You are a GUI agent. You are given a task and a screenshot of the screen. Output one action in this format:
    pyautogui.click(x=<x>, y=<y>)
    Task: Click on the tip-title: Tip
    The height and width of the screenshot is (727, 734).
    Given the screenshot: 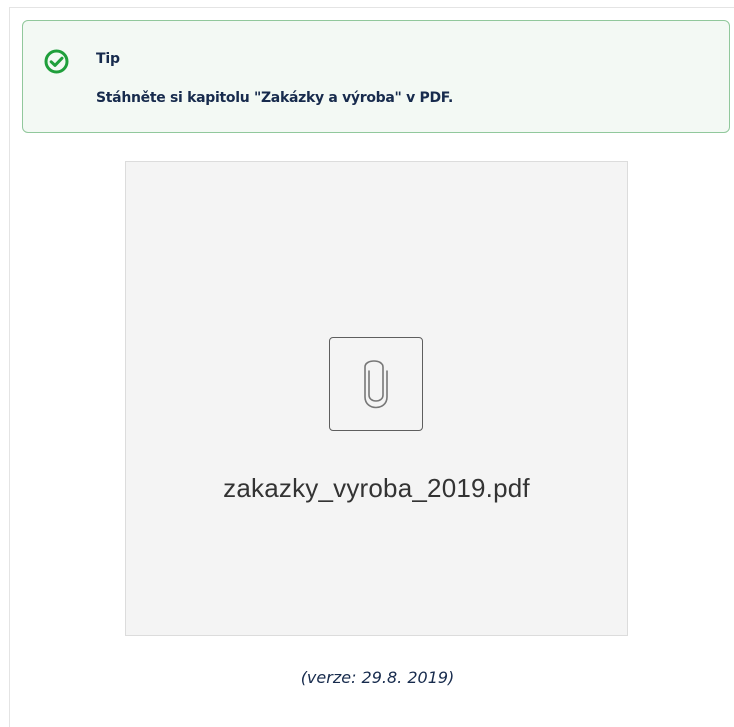 What is the action you would take?
    pyautogui.click(x=108, y=59)
    